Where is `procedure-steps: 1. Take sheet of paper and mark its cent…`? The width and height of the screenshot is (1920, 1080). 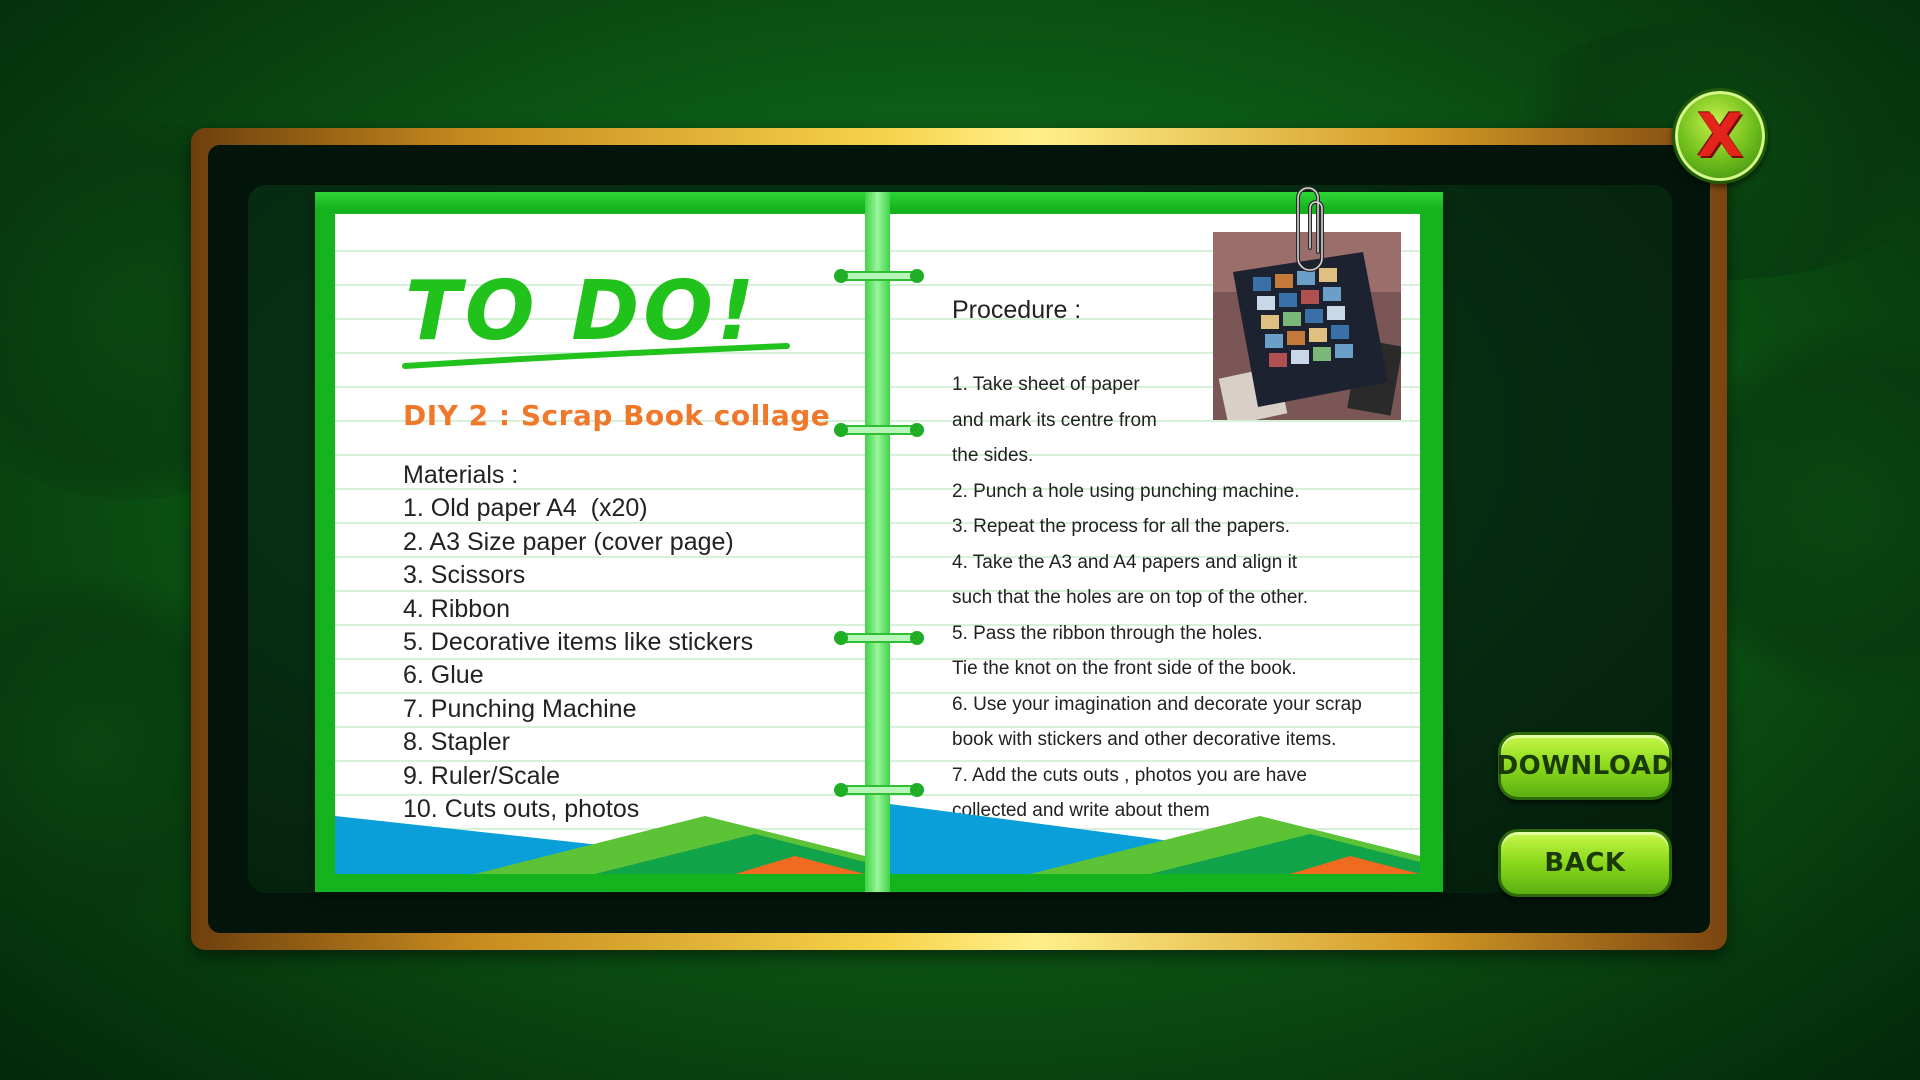
procedure-steps: 1. Take sheet of paper and mark its cent… is located at coordinates (1157, 598).